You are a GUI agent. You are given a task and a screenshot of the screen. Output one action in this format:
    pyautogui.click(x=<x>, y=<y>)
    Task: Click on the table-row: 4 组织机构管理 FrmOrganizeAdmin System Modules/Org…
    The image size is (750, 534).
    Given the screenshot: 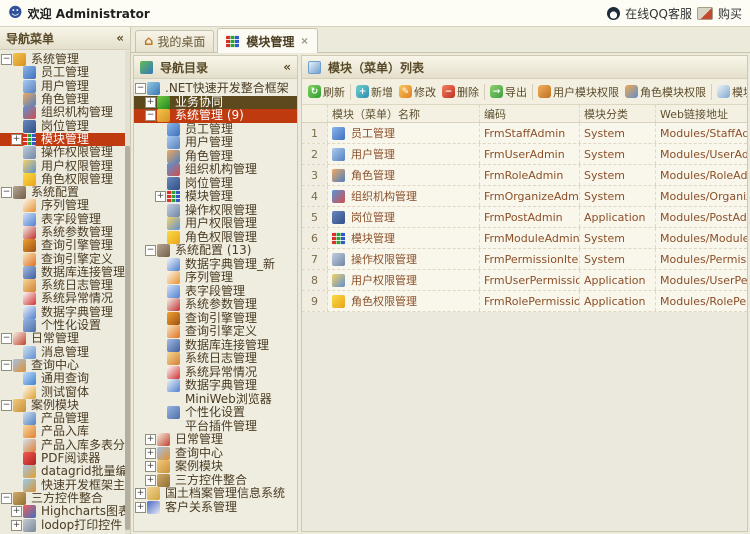 What is the action you would take?
    pyautogui.click(x=524, y=196)
    